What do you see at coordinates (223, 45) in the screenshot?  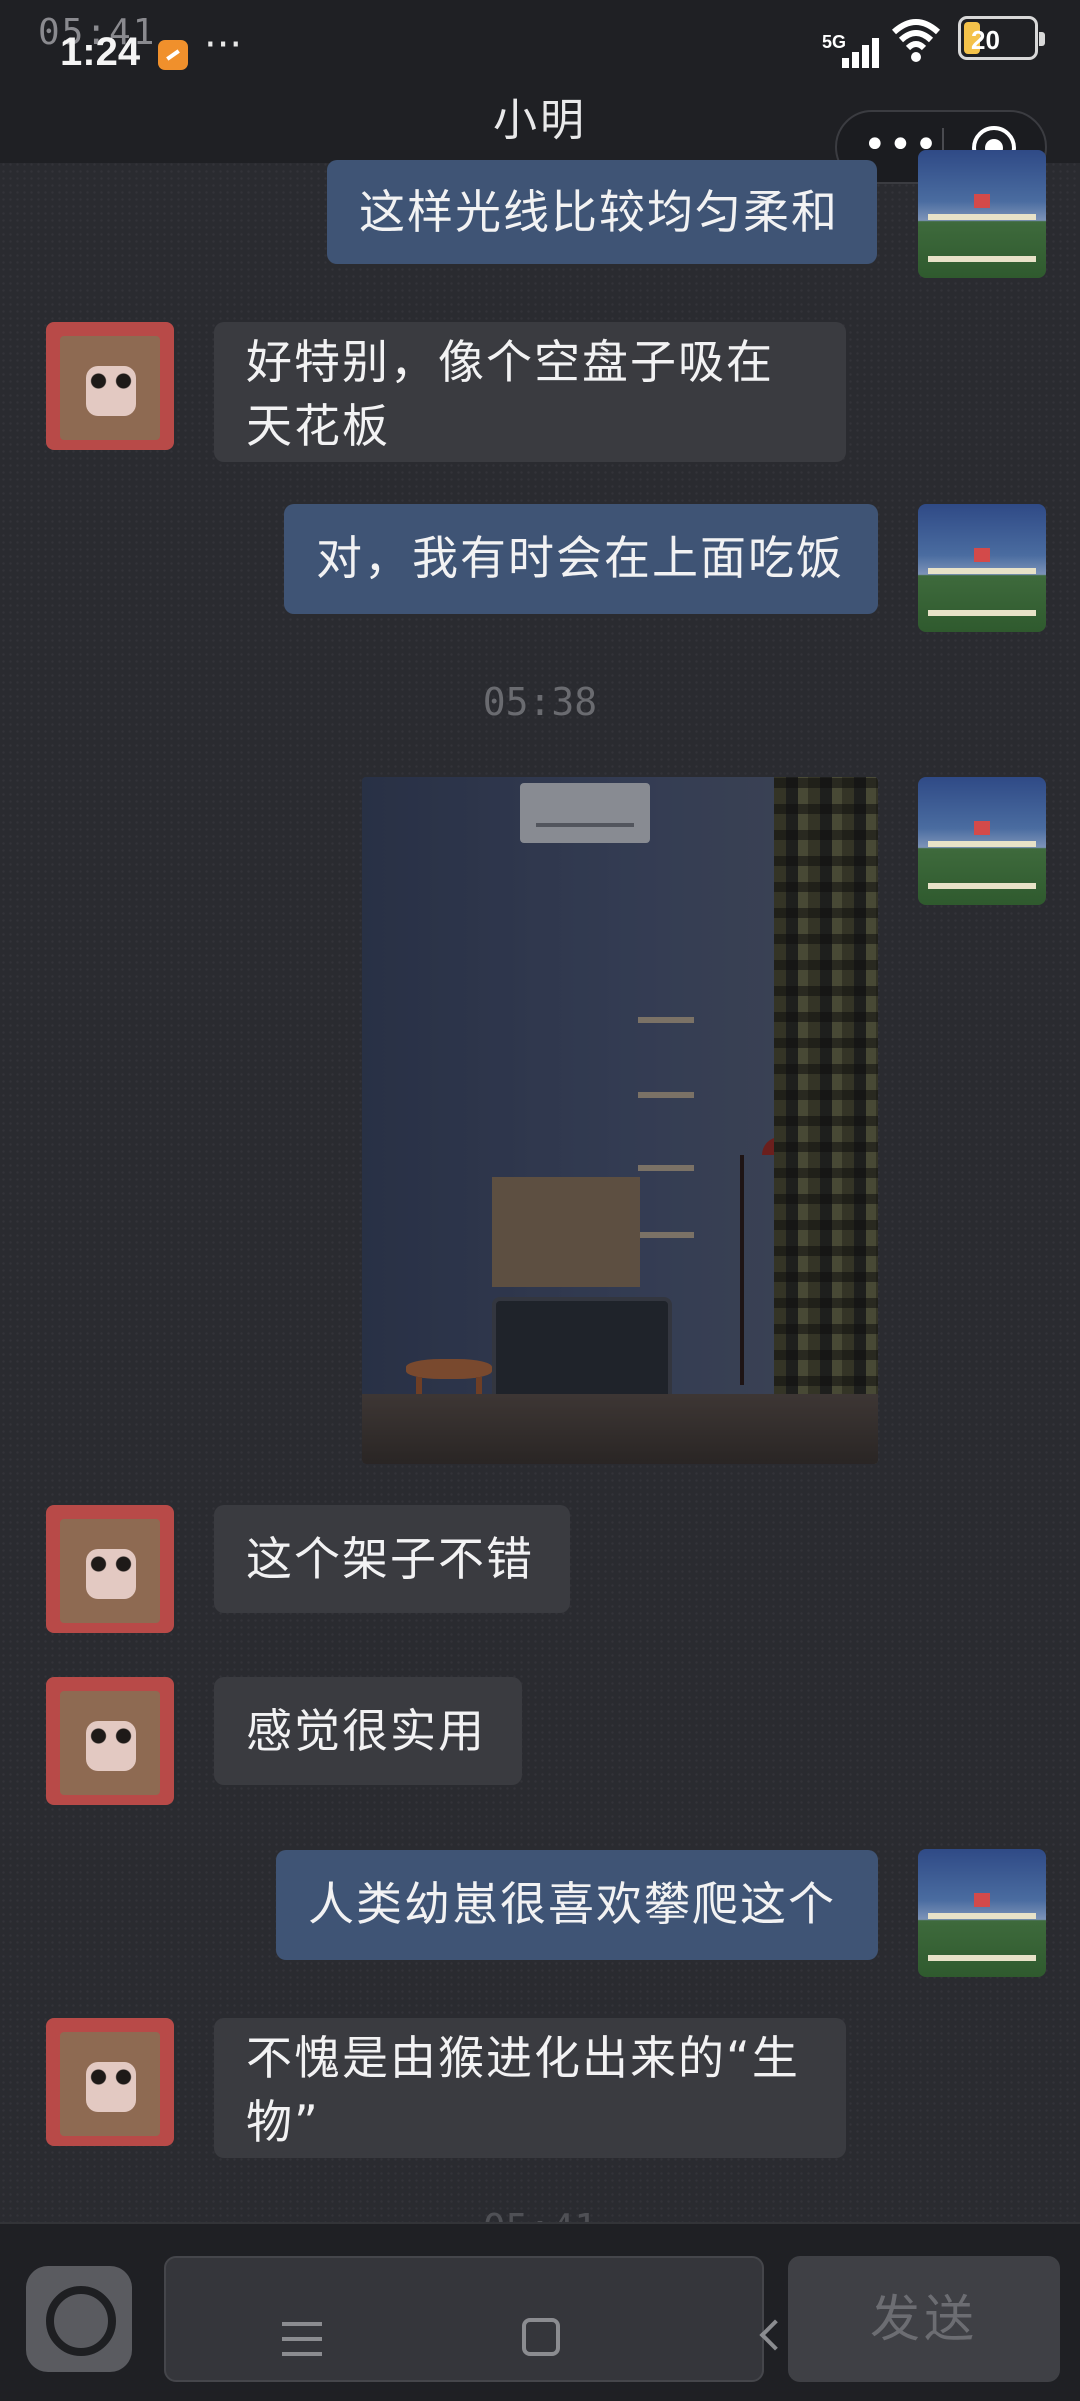 I see `status-more: ···` at bounding box center [223, 45].